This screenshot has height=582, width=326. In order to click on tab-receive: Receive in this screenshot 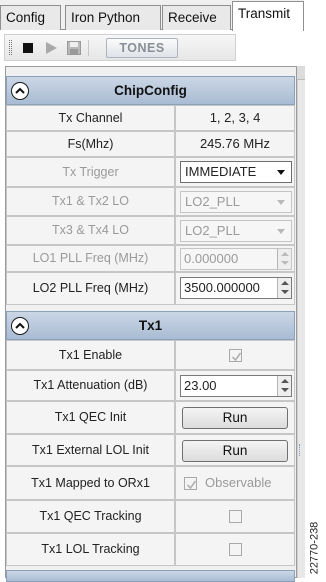, I will do `click(196, 17)`.